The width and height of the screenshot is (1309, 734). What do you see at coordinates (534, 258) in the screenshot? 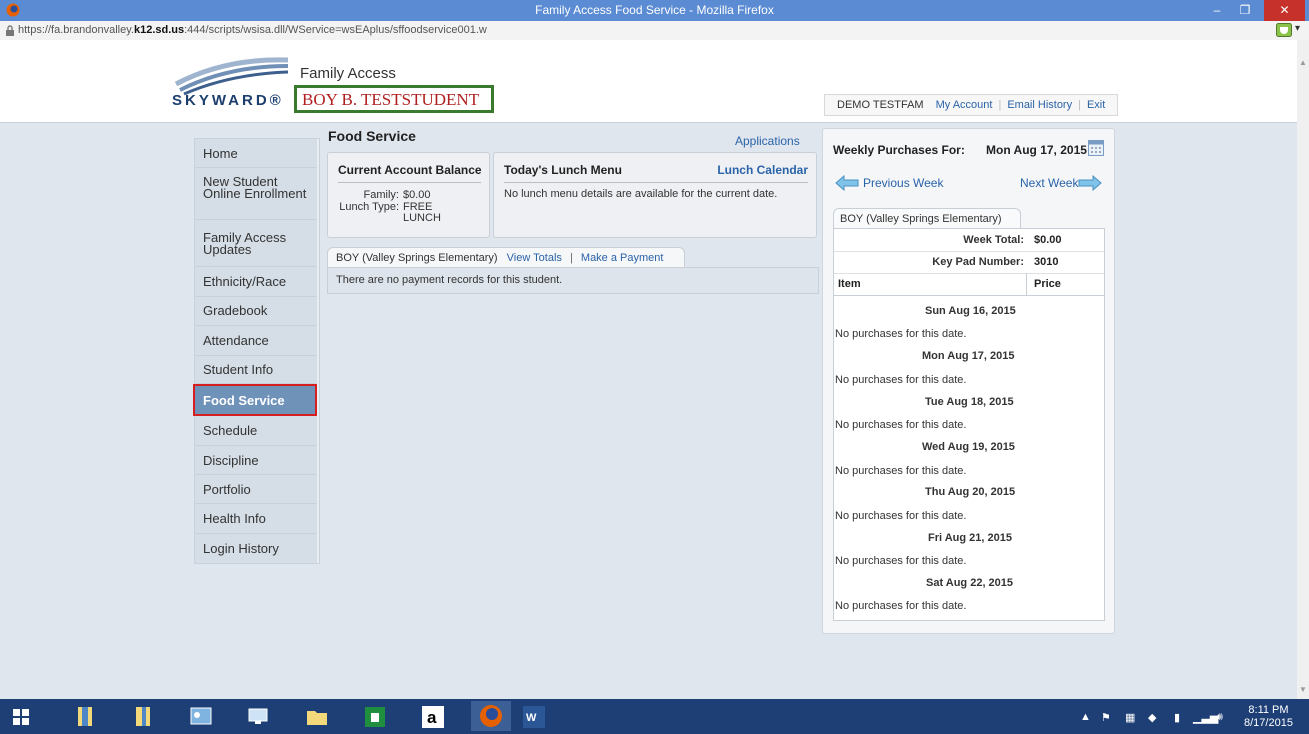
I see `view-totals-link: View Totals` at bounding box center [534, 258].